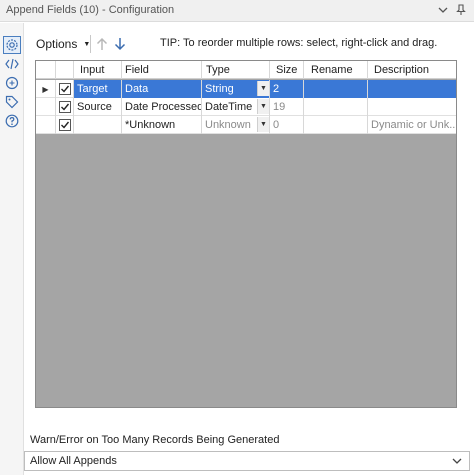 This screenshot has height=475, width=474. What do you see at coordinates (162, 89) in the screenshot?
I see `cell-field: Data` at bounding box center [162, 89].